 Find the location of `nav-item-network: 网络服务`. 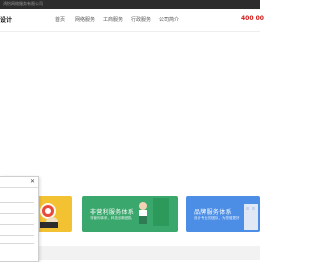

nav-item-network: 网络服务 is located at coordinates (85, 20).